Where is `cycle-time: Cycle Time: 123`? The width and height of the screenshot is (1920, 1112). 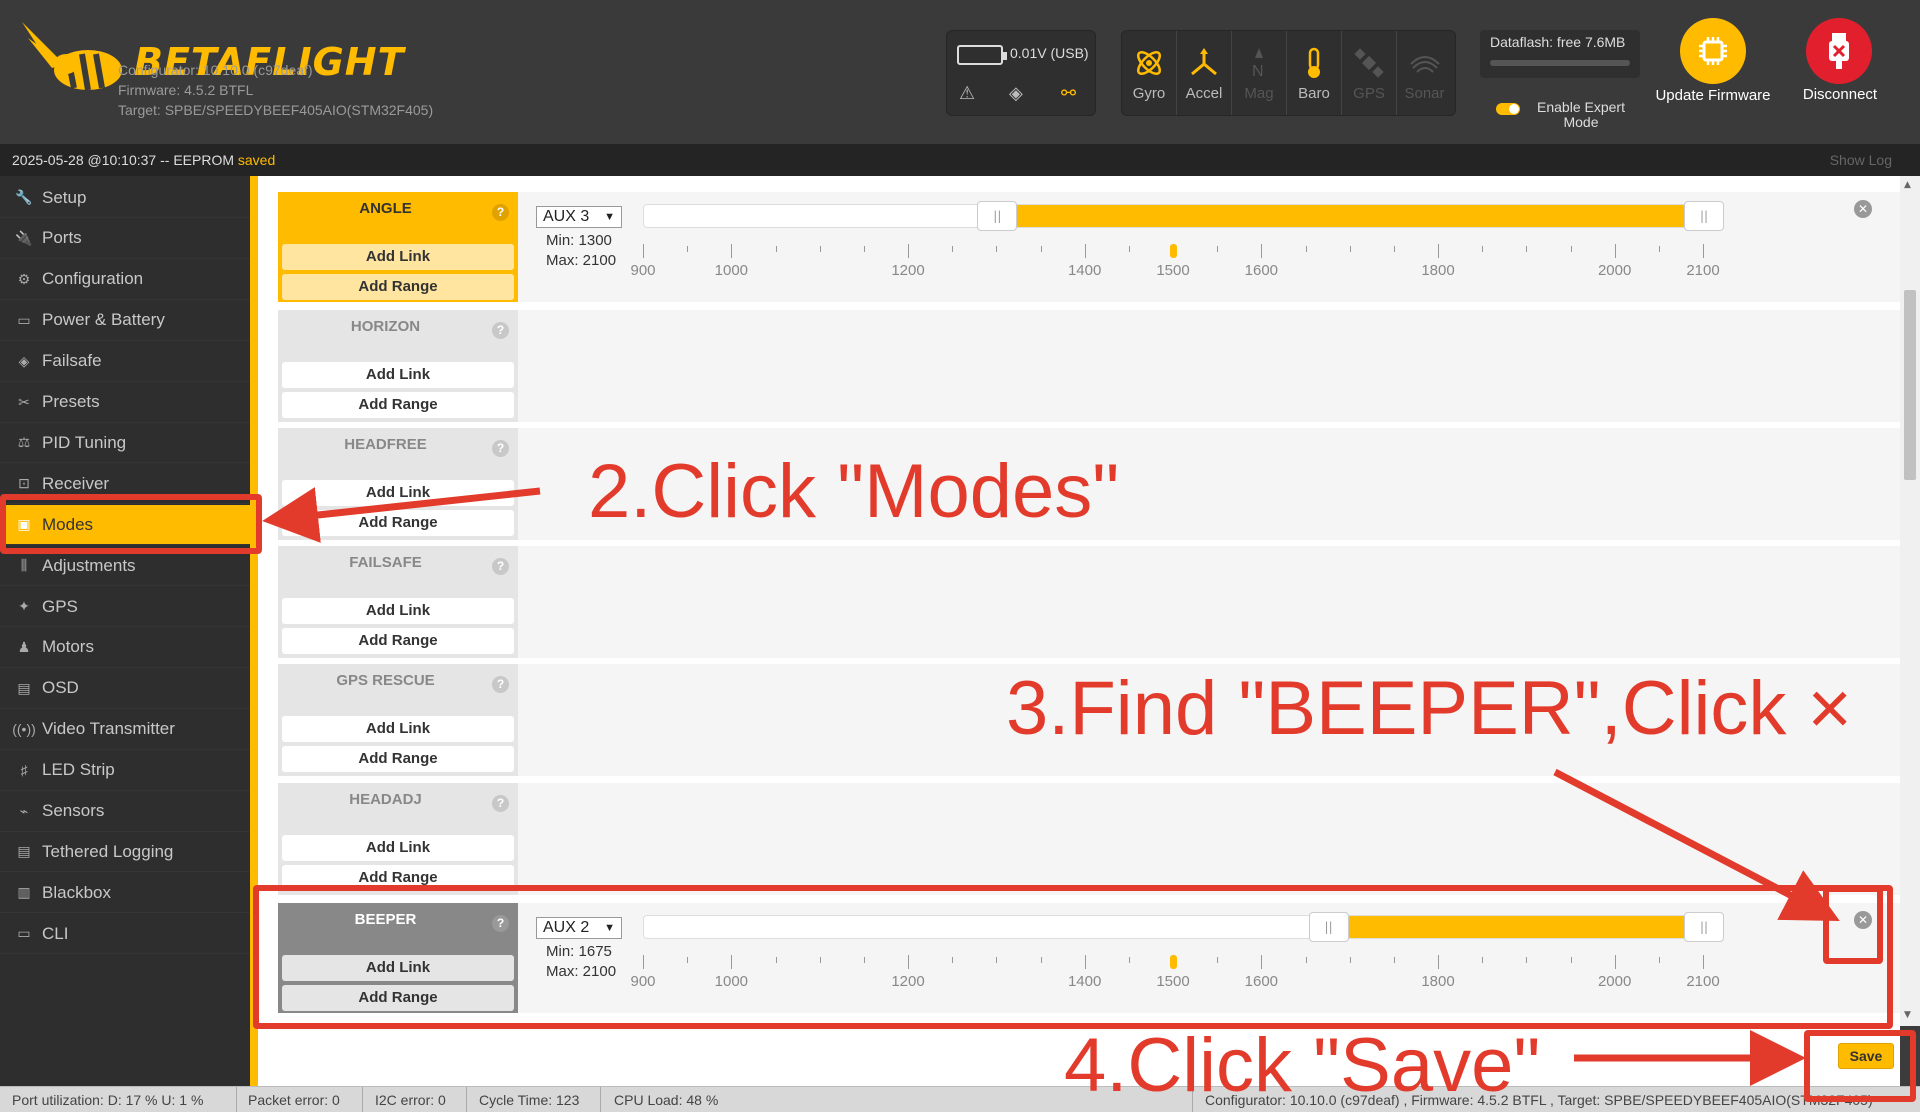
cycle-time: Cycle Time: 123 is located at coordinates (529, 1100).